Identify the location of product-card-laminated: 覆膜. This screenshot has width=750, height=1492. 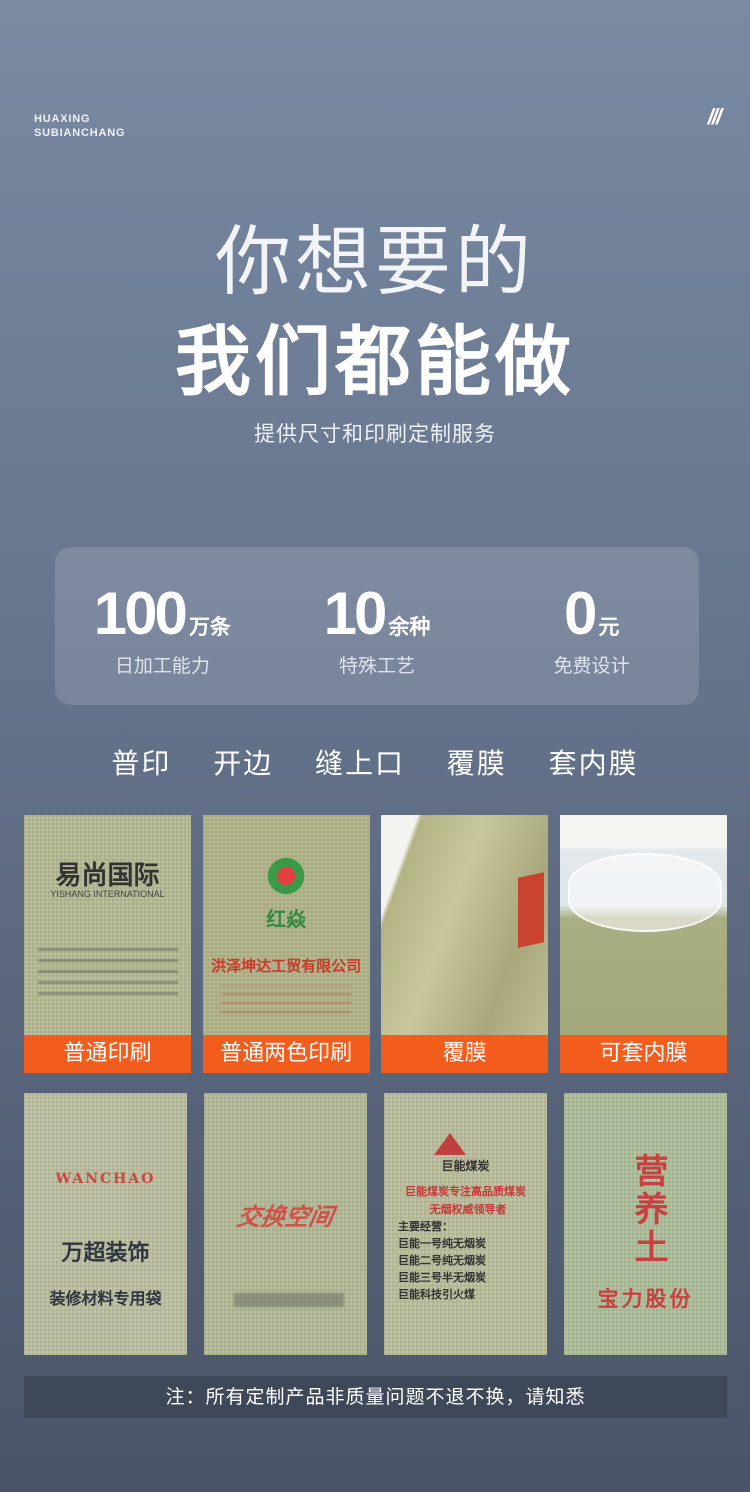
(465, 944).